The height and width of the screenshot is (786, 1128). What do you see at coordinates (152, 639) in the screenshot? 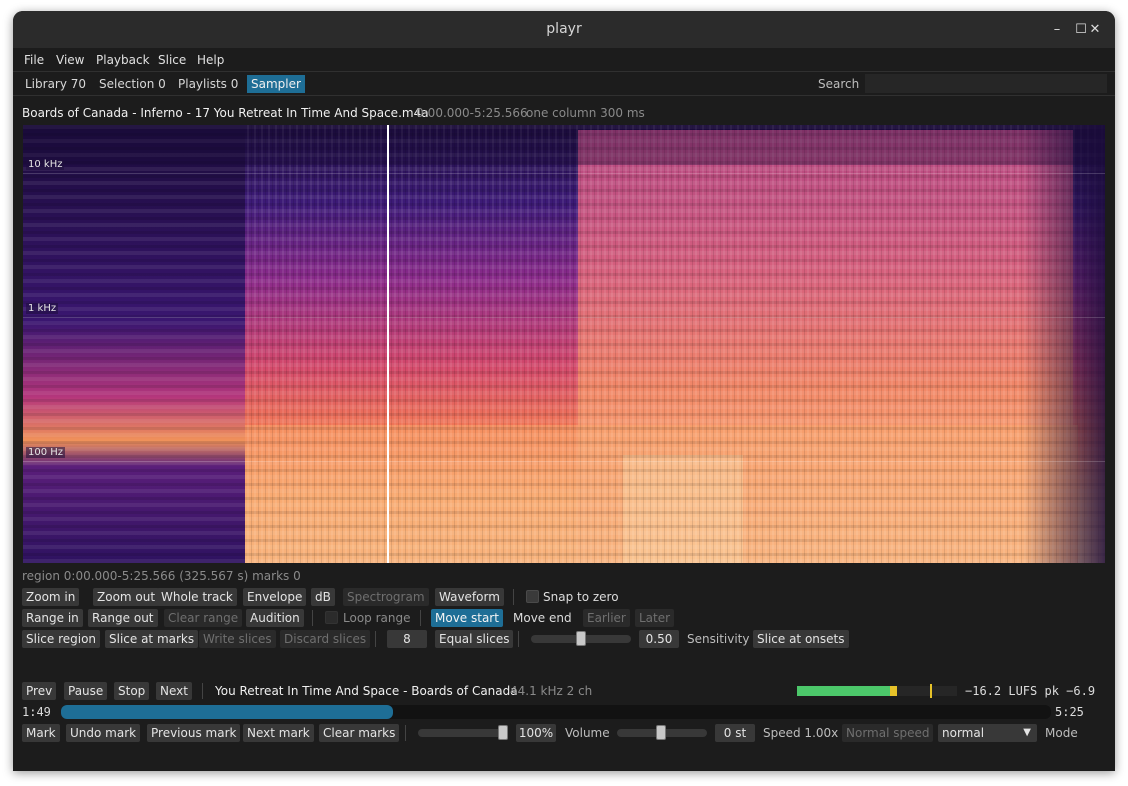
I see `slice-at-marks-button: Slice at marks` at bounding box center [152, 639].